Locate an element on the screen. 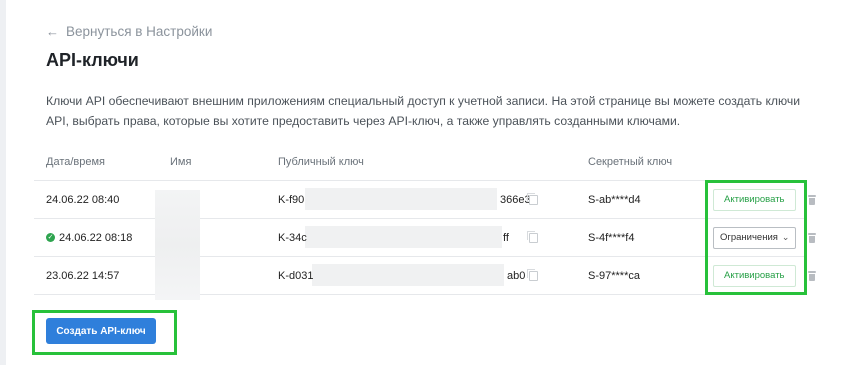 This screenshot has width=851, height=365. public-key-end-cell: ff is located at coordinates (506, 237).